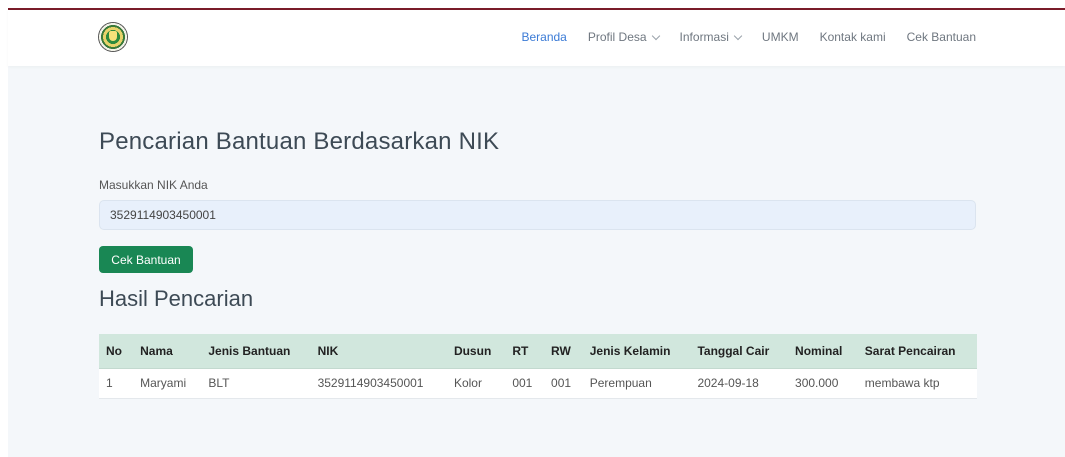  What do you see at coordinates (917, 351) in the screenshot?
I see `column-header: Sarat Pencairan` at bounding box center [917, 351].